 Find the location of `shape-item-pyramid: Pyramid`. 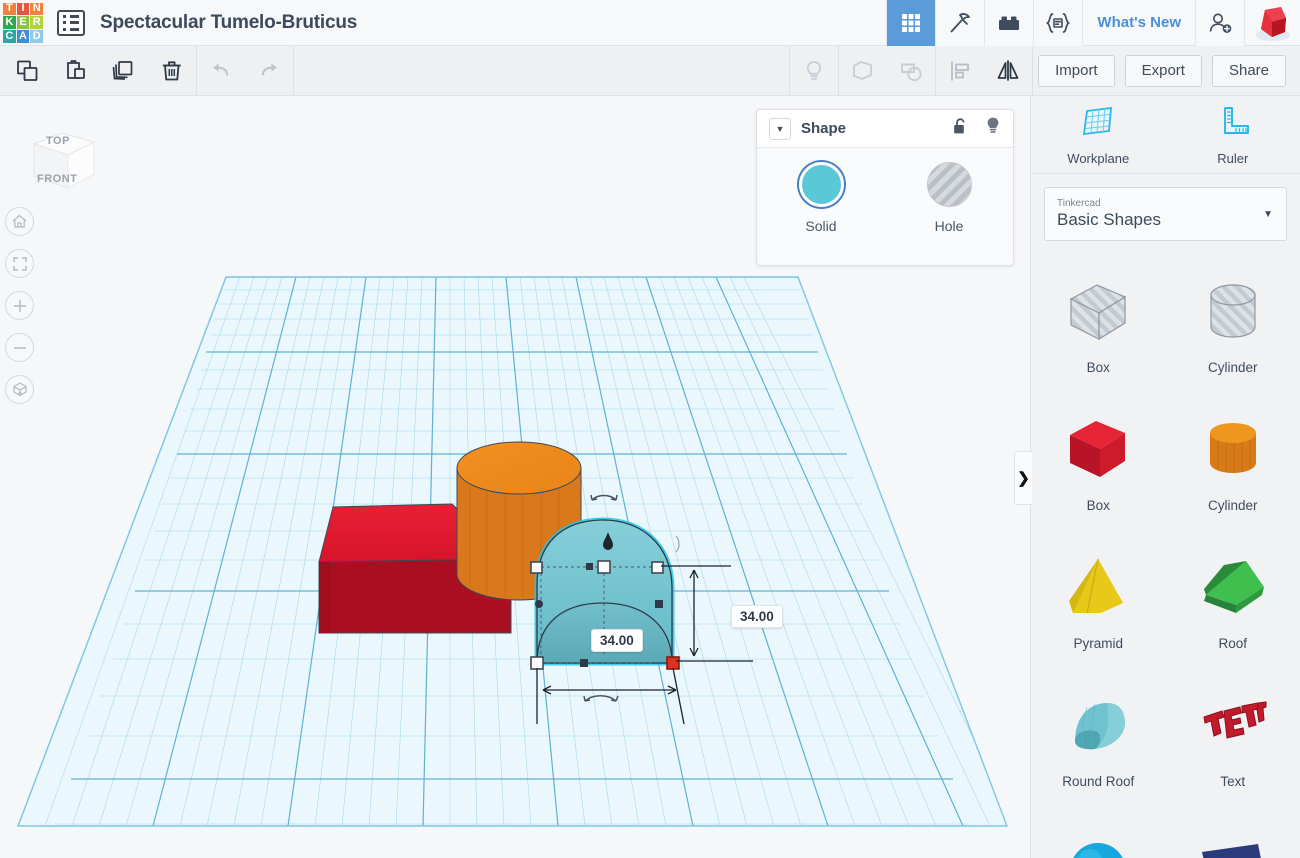

shape-item-pyramid: Pyramid is located at coordinates (1098, 599).